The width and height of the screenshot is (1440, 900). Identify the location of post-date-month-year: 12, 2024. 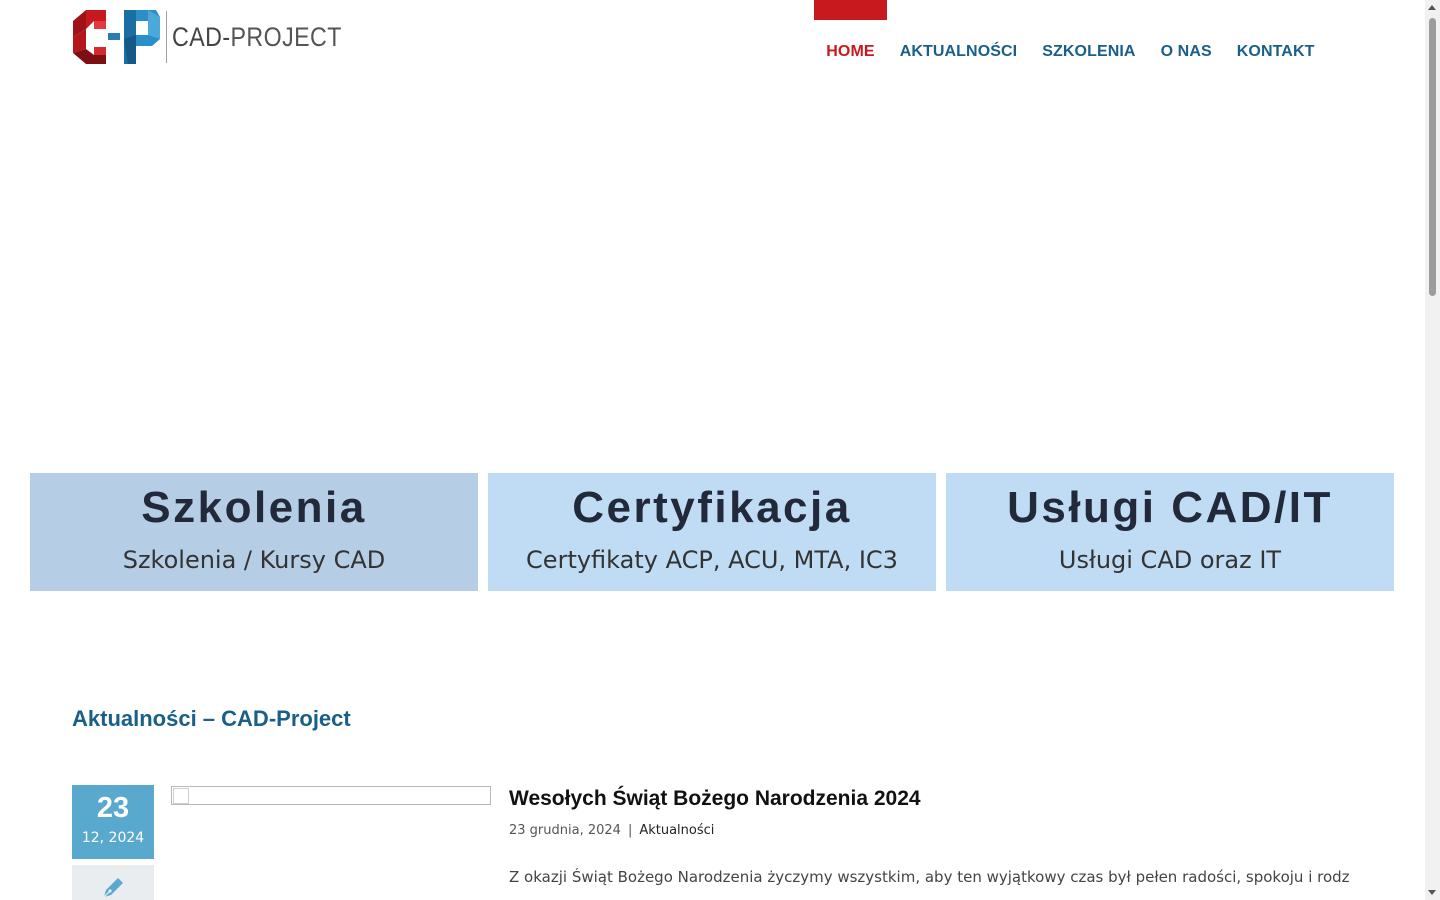
(113, 838).